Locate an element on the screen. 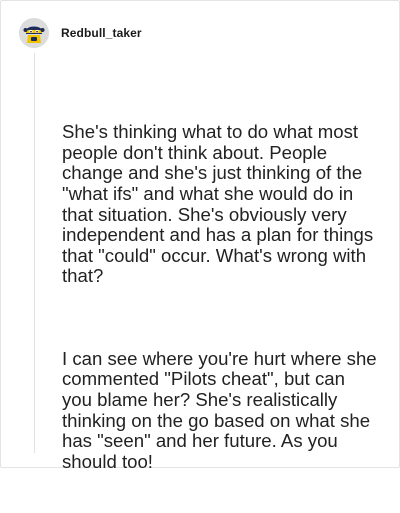 The width and height of the screenshot is (400, 513). comment-header: Redbull_taker is located at coordinates (80, 33).